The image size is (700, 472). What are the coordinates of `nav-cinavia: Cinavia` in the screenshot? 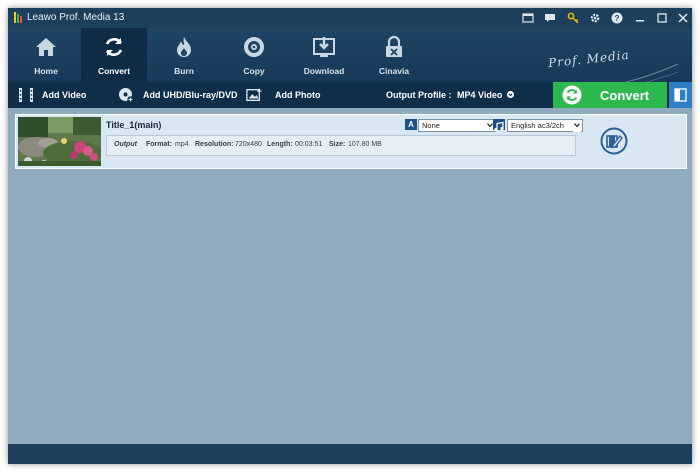 It's located at (394, 55).